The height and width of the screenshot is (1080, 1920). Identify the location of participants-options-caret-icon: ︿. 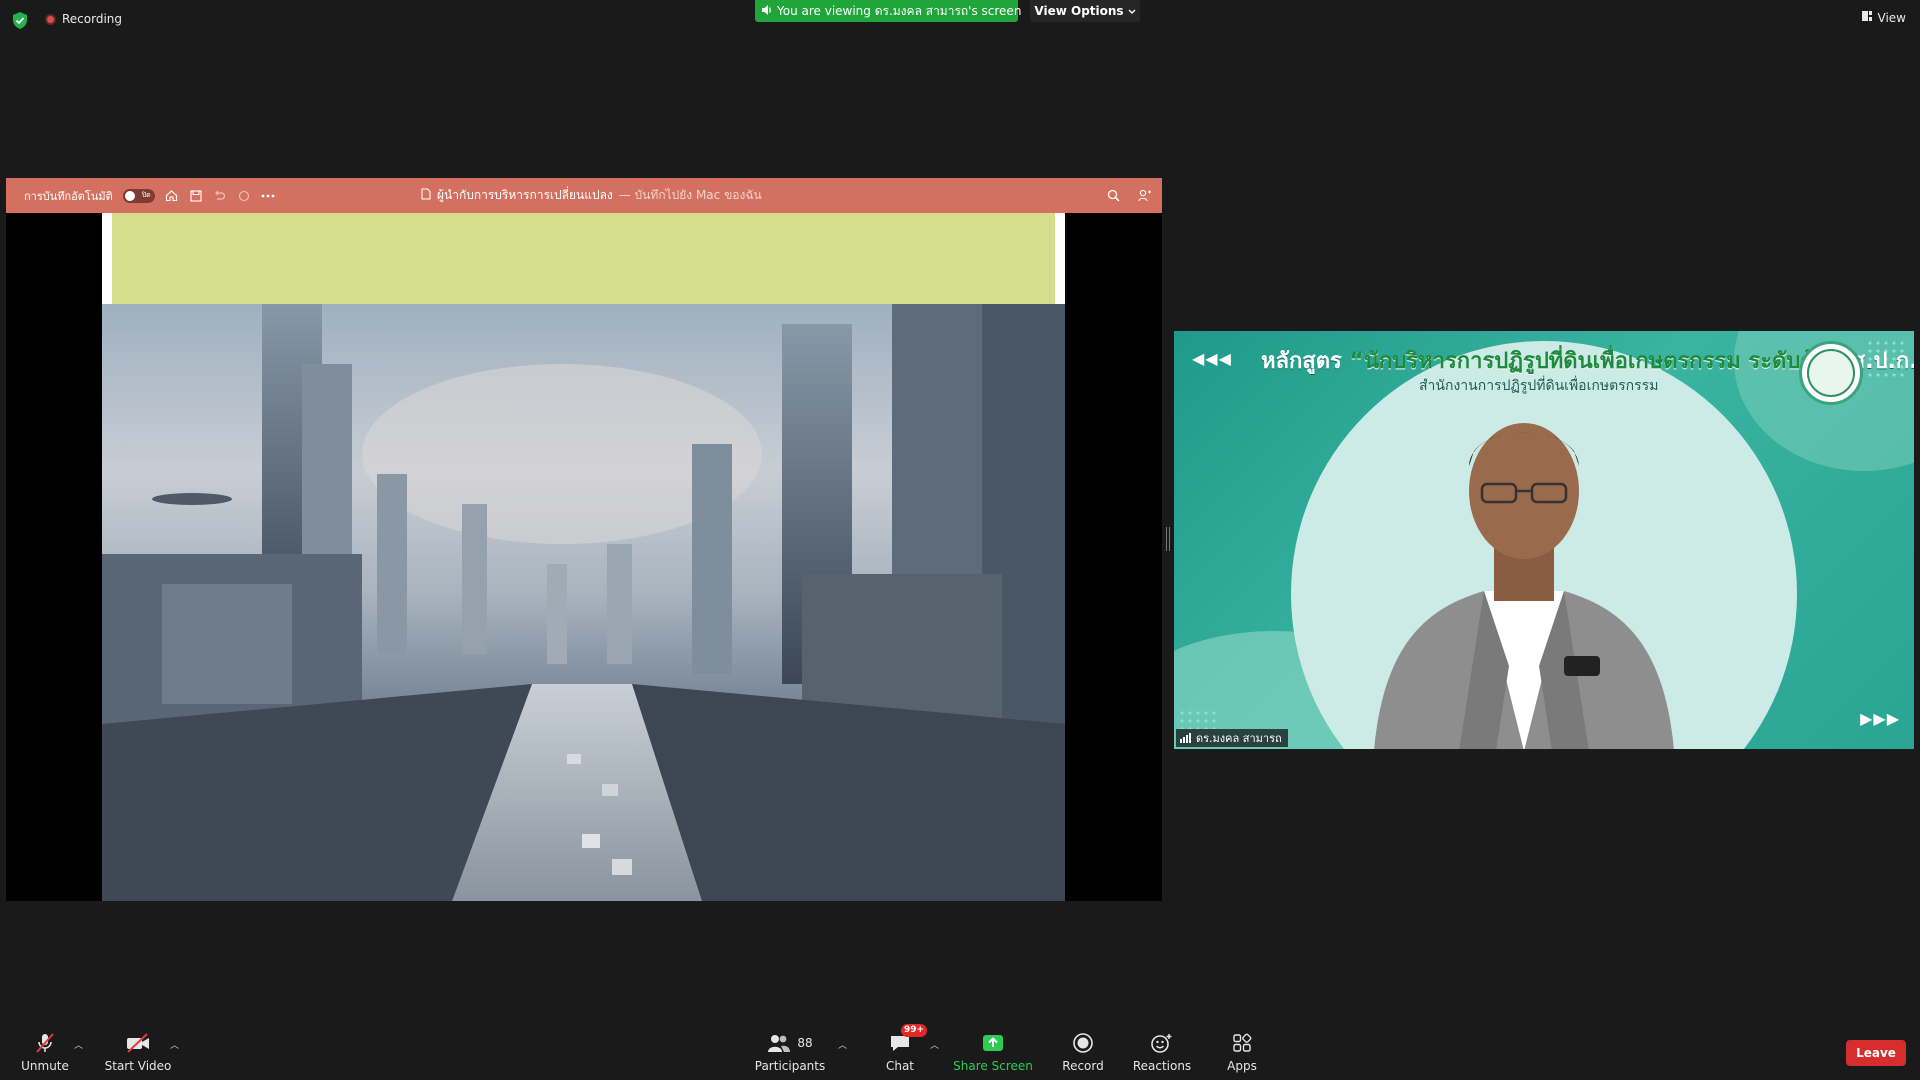
(842, 1044).